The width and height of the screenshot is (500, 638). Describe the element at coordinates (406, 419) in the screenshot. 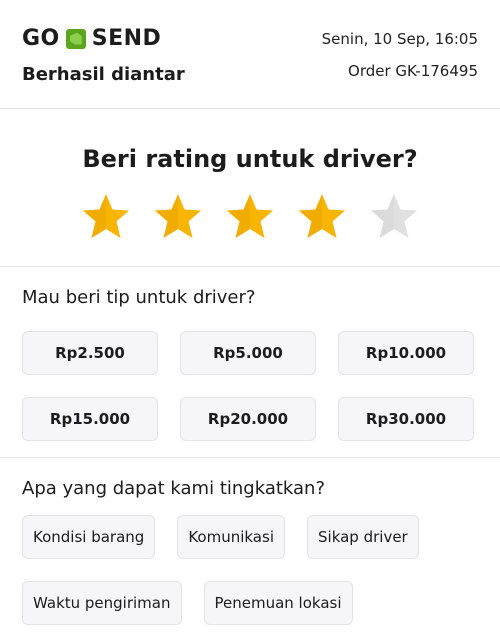

I see `tip-button: Rp30.000` at that location.